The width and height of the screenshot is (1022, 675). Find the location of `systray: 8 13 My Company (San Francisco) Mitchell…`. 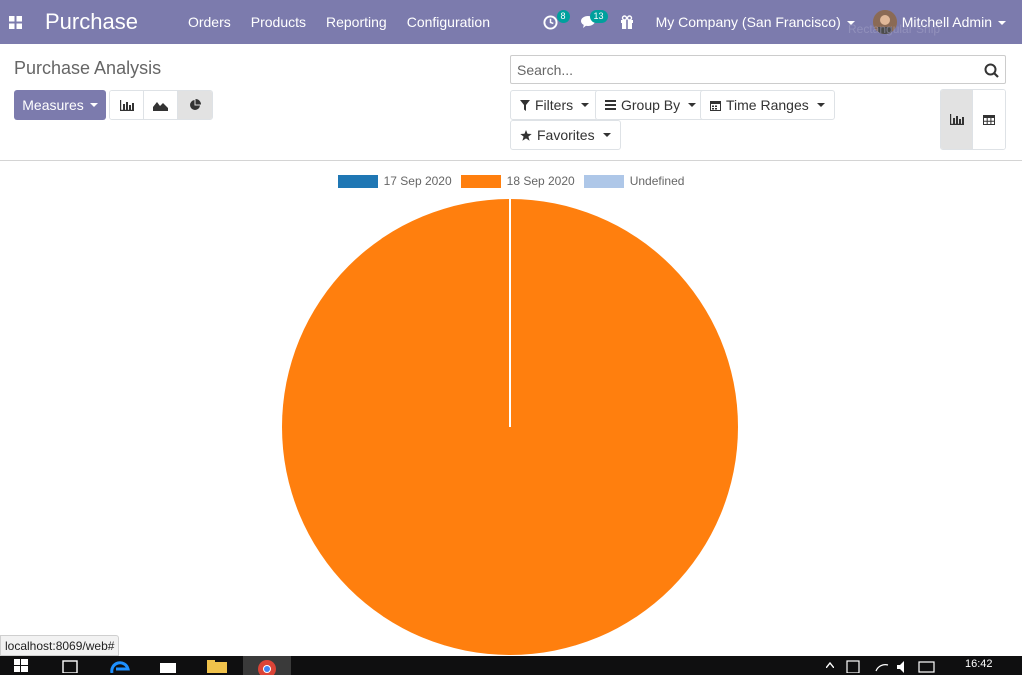

systray: 8 13 My Company (San Francisco) Mitchell… is located at coordinates (780, 22).